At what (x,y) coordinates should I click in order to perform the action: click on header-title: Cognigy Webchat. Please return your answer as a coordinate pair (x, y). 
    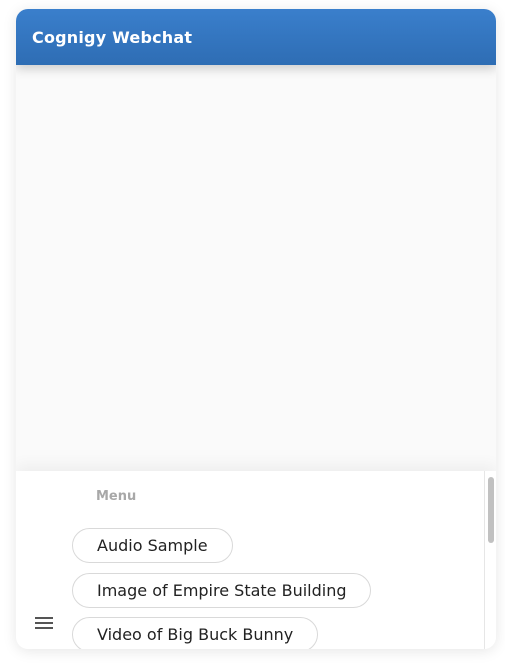
    Looking at the image, I should click on (112, 37).